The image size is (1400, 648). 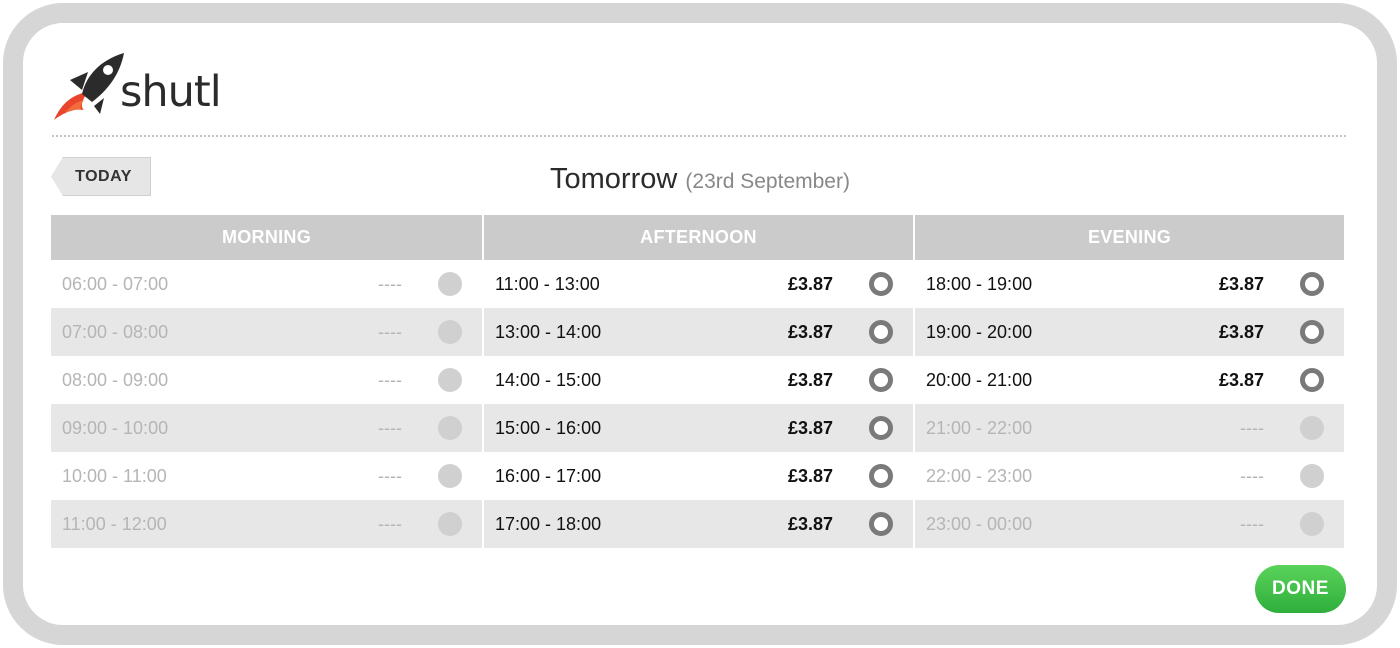 I want to click on timeslot-row: 11:00 - 12:00 ----, so click(x=266, y=524).